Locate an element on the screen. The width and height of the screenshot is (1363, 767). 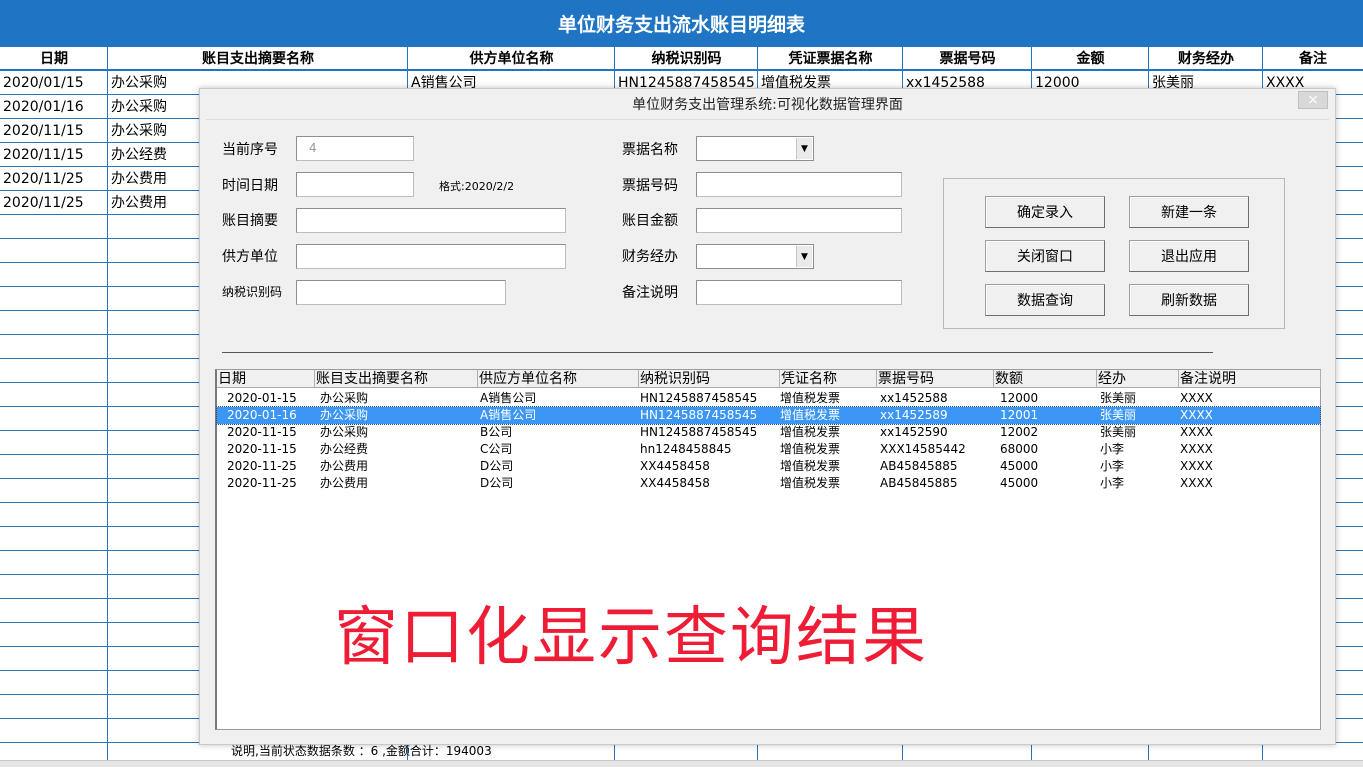
listview-cell: 68000 is located at coordinates (1019, 449).